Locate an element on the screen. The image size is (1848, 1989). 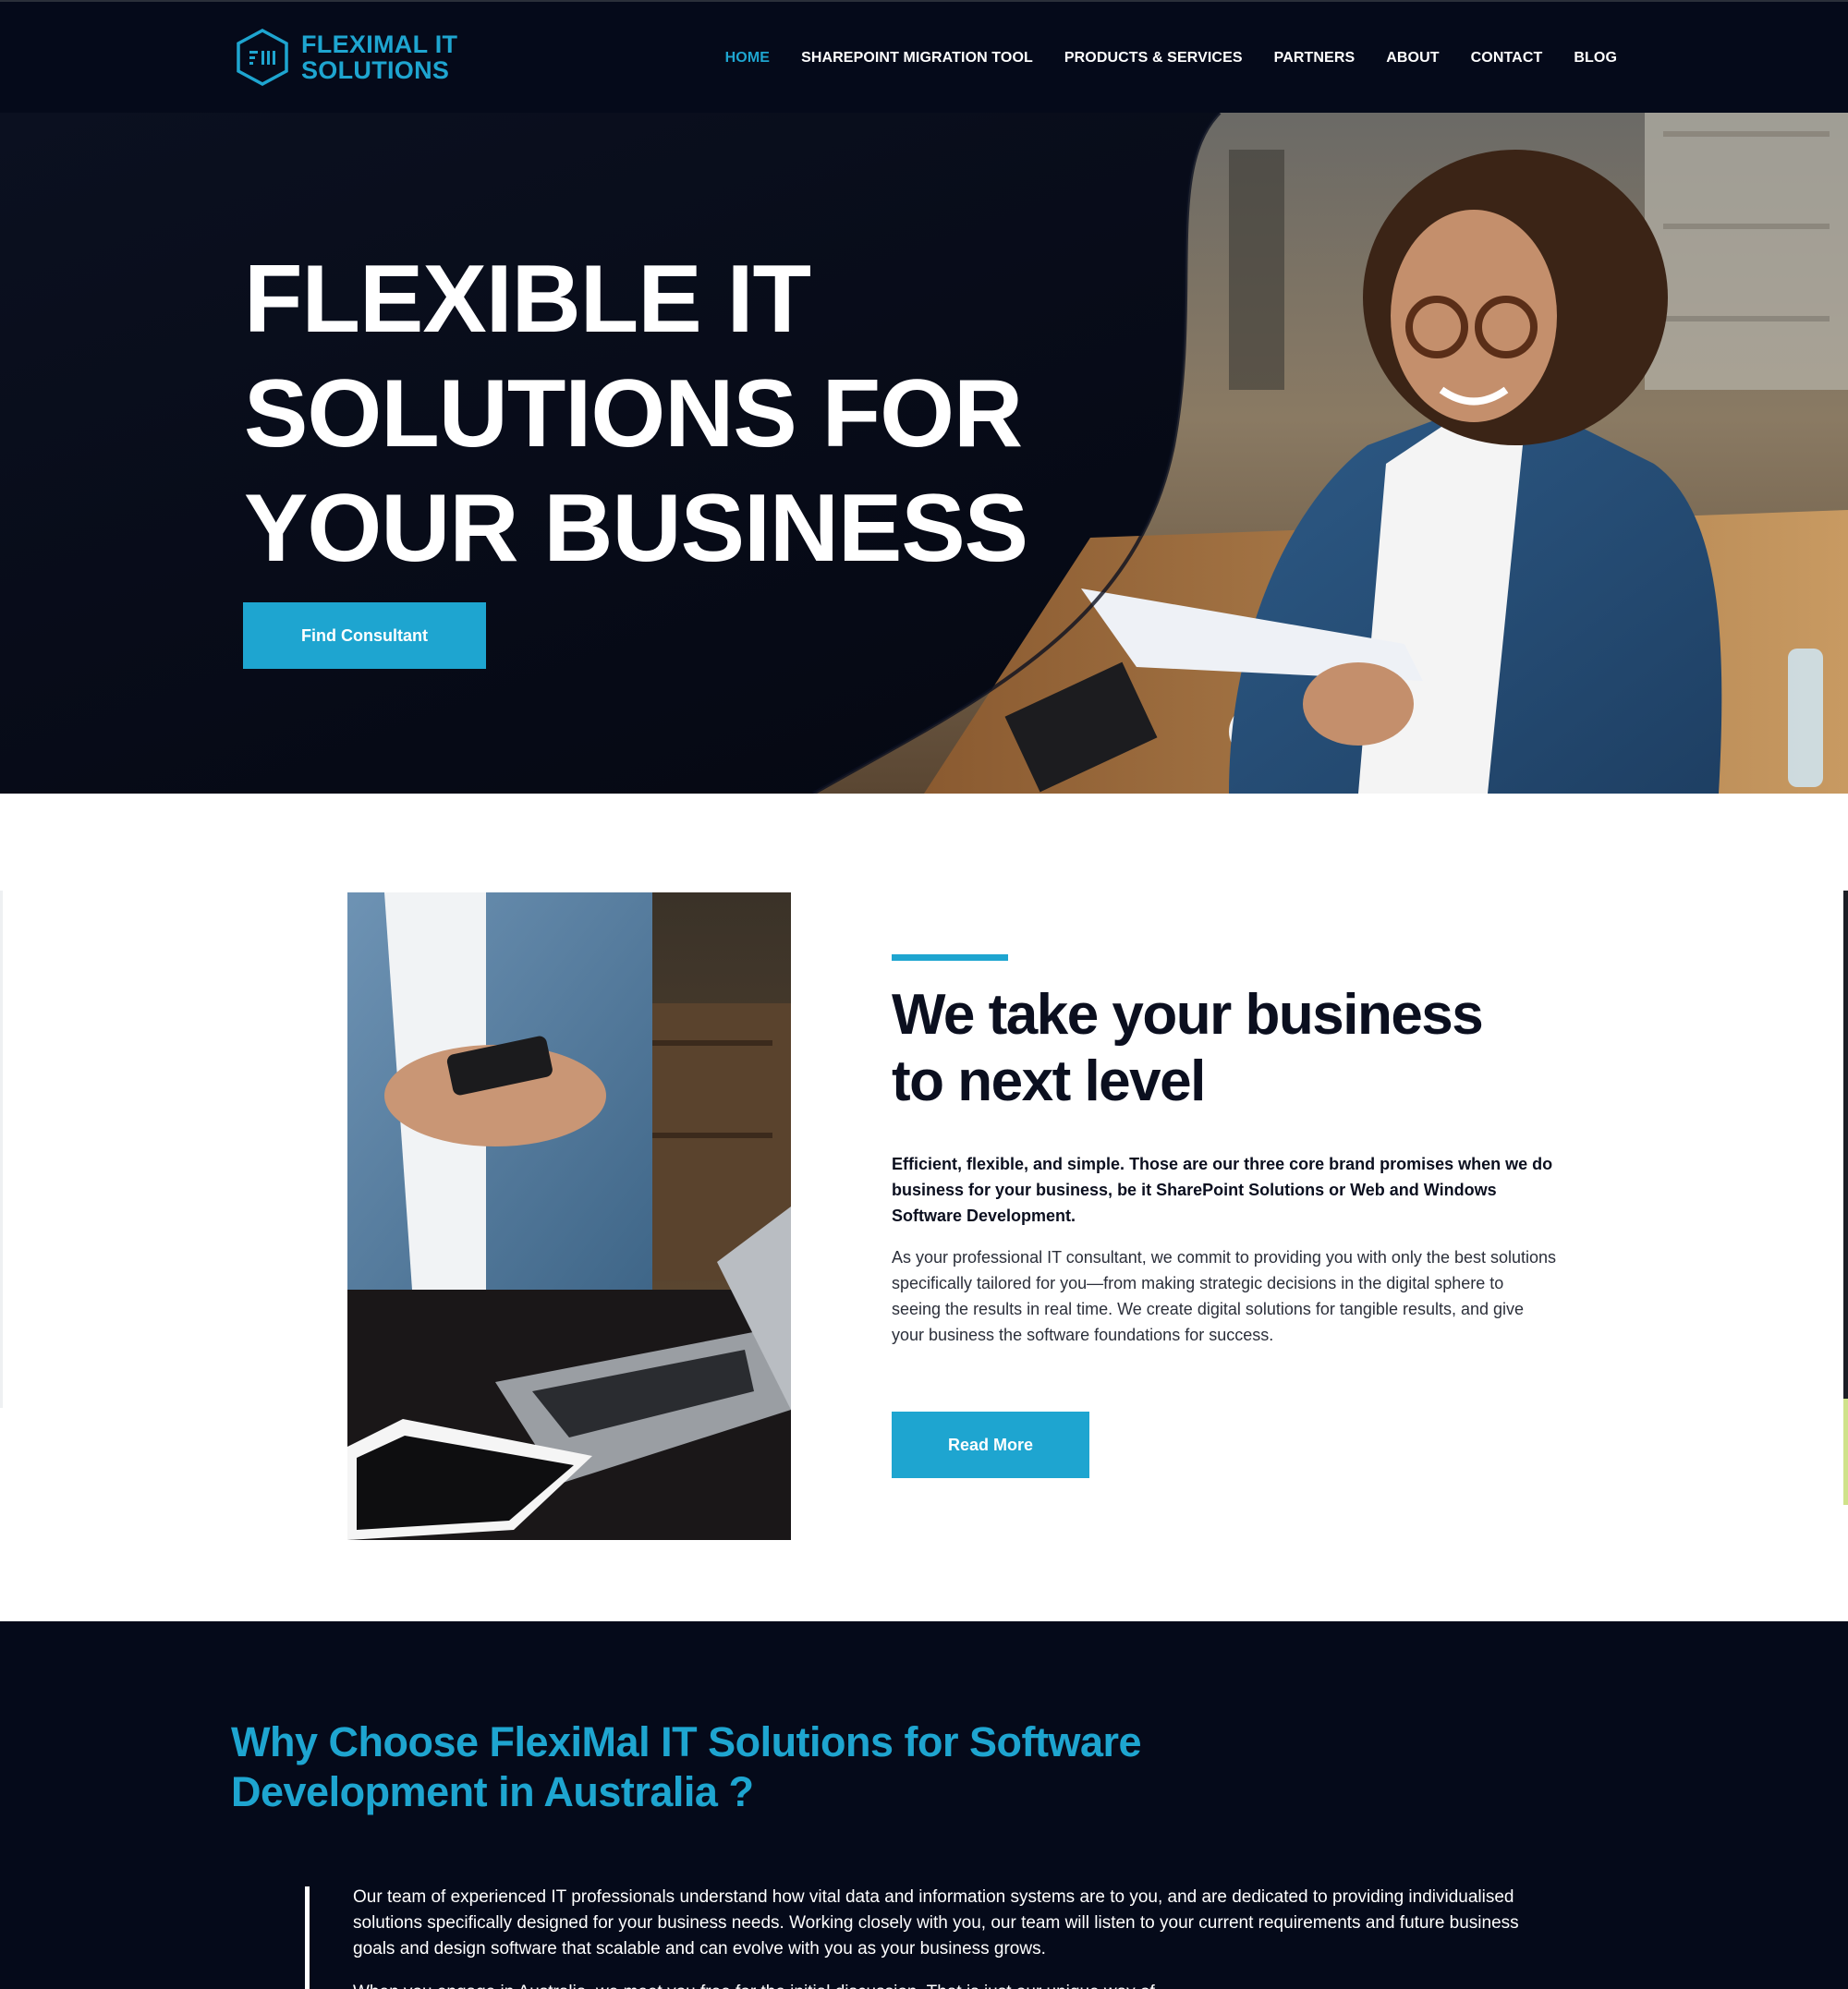
nav-item-home: HOME is located at coordinates (747, 58).